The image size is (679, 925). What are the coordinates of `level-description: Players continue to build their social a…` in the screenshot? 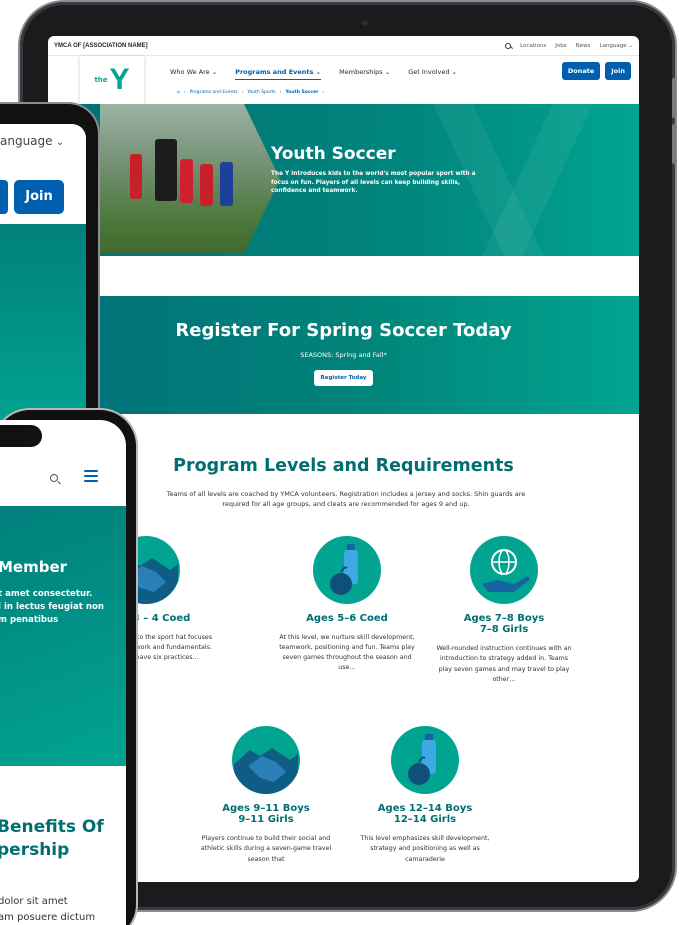 It's located at (266, 849).